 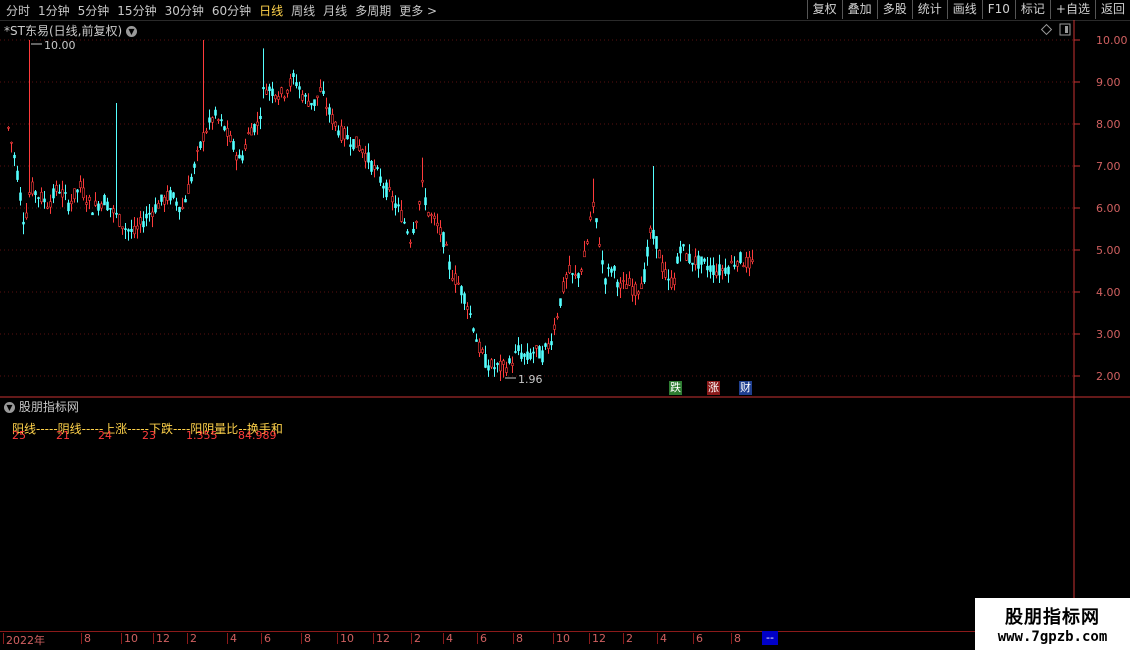 I want to click on watermark-url: www.7gpzb.com, so click(x=1052, y=637).